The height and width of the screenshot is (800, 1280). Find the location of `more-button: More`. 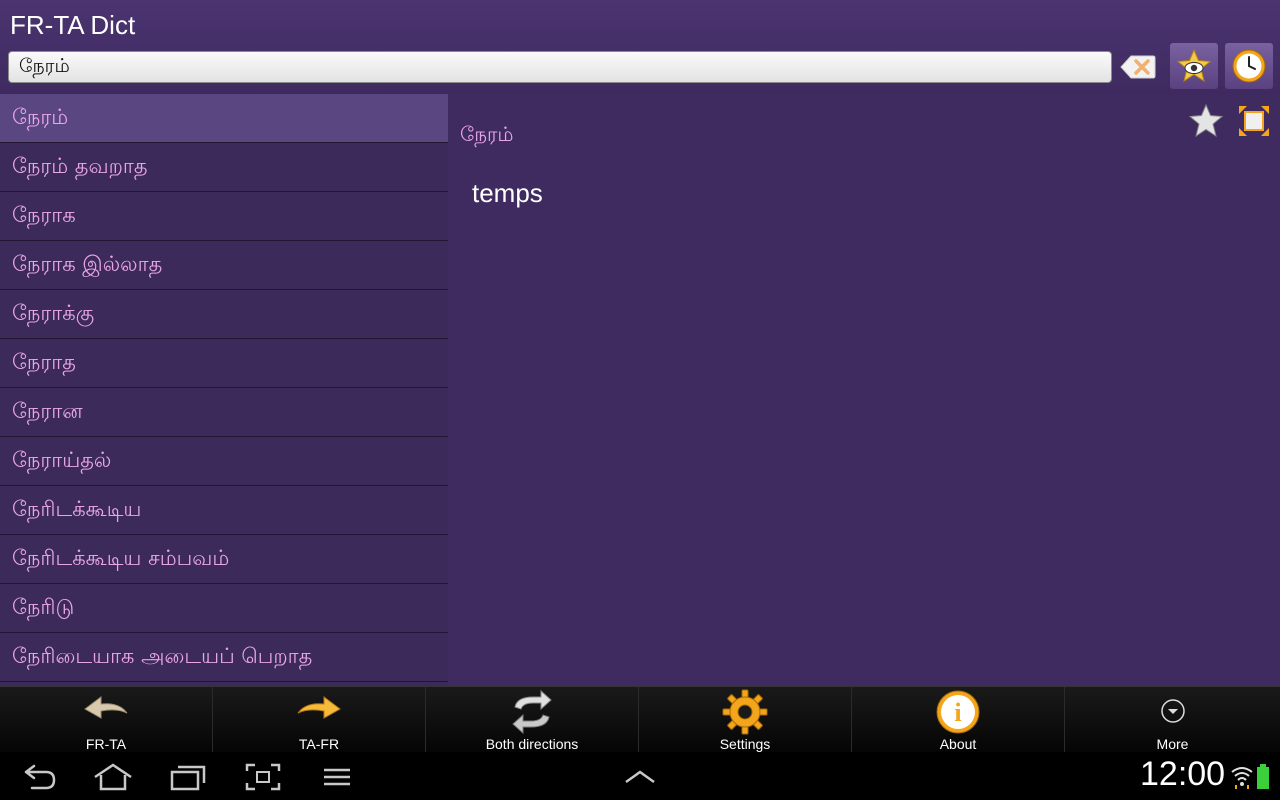

more-button: More is located at coordinates (1172, 719).